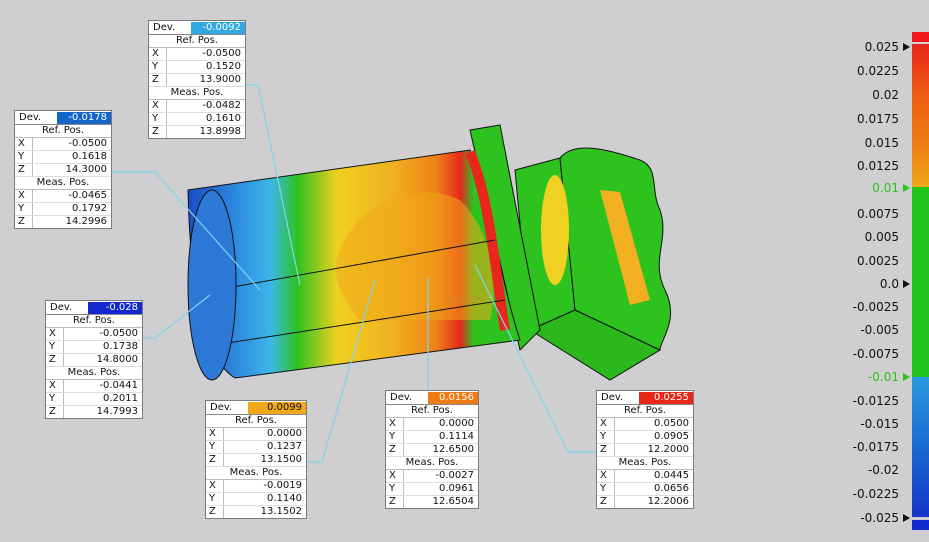 The height and width of the screenshot is (542, 929). Describe the element at coordinates (879, 424) in the screenshot. I see `scale-tick: -0.015` at that location.